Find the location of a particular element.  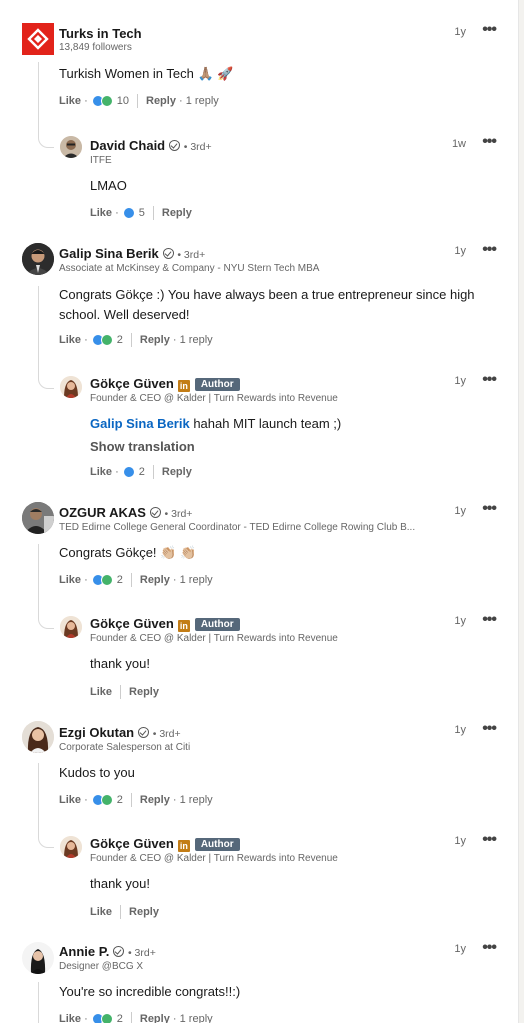

linkedin-premium-icon: in is located at coordinates (183, 626).